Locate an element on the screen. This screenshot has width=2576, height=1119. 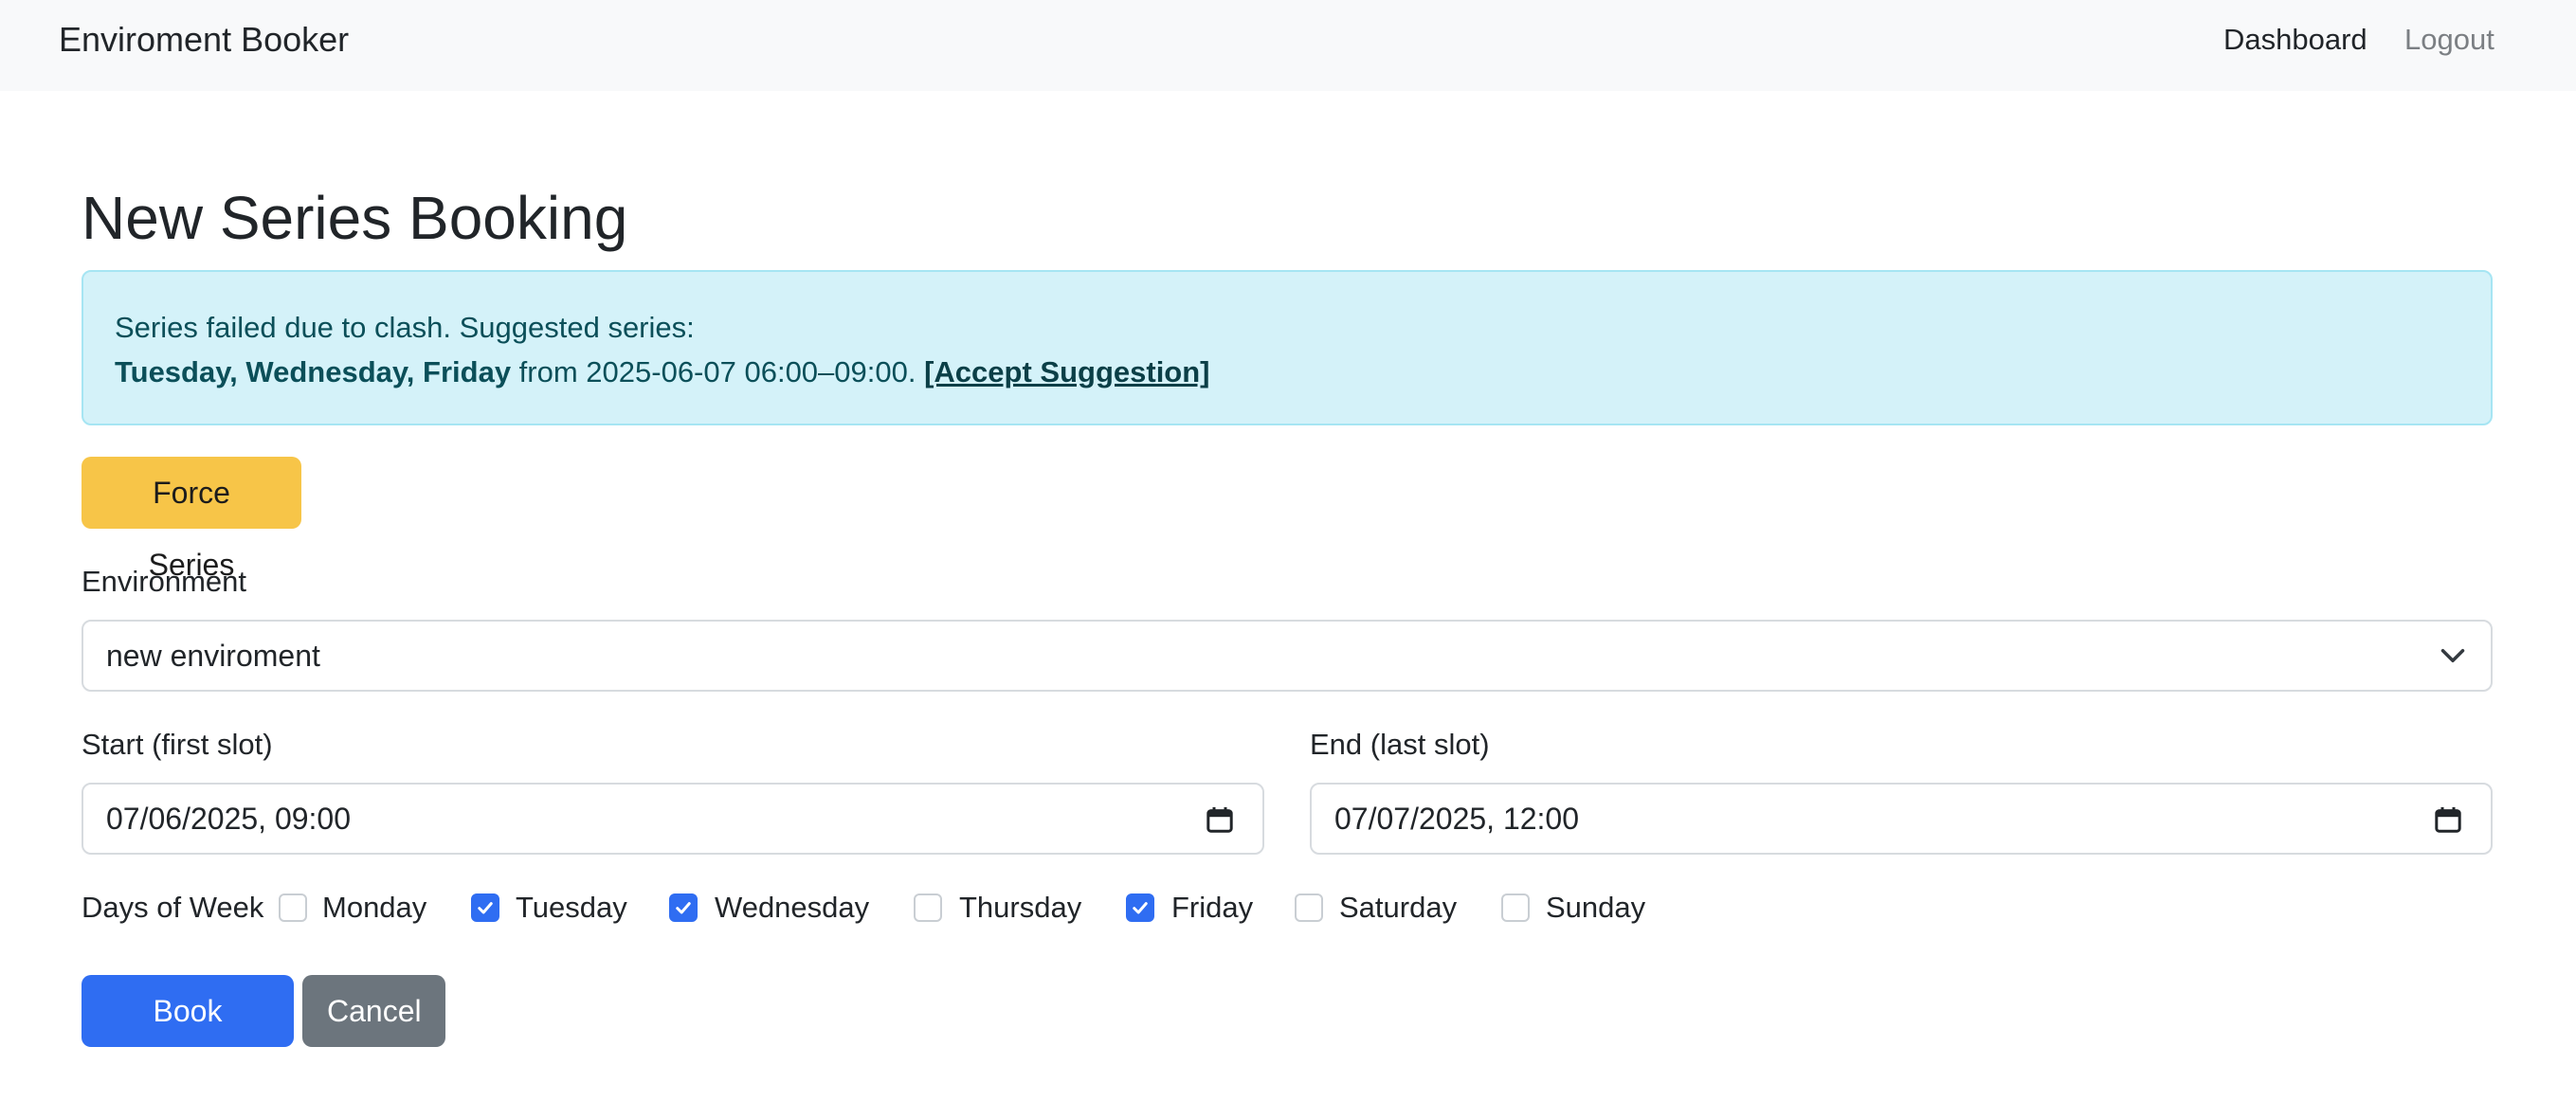
book-series-button: Book Series is located at coordinates (188, 1037).